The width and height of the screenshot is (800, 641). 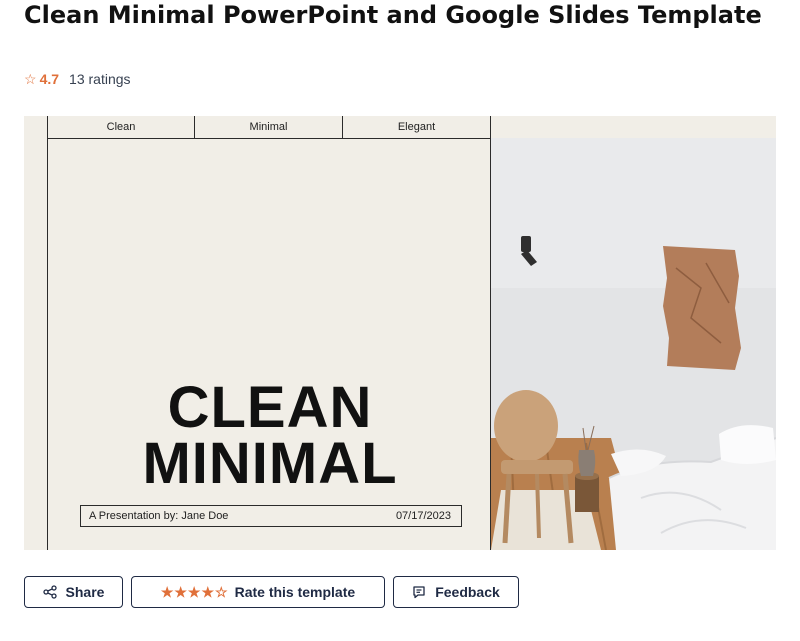 What do you see at coordinates (85, 592) in the screenshot?
I see `share-label: Share` at bounding box center [85, 592].